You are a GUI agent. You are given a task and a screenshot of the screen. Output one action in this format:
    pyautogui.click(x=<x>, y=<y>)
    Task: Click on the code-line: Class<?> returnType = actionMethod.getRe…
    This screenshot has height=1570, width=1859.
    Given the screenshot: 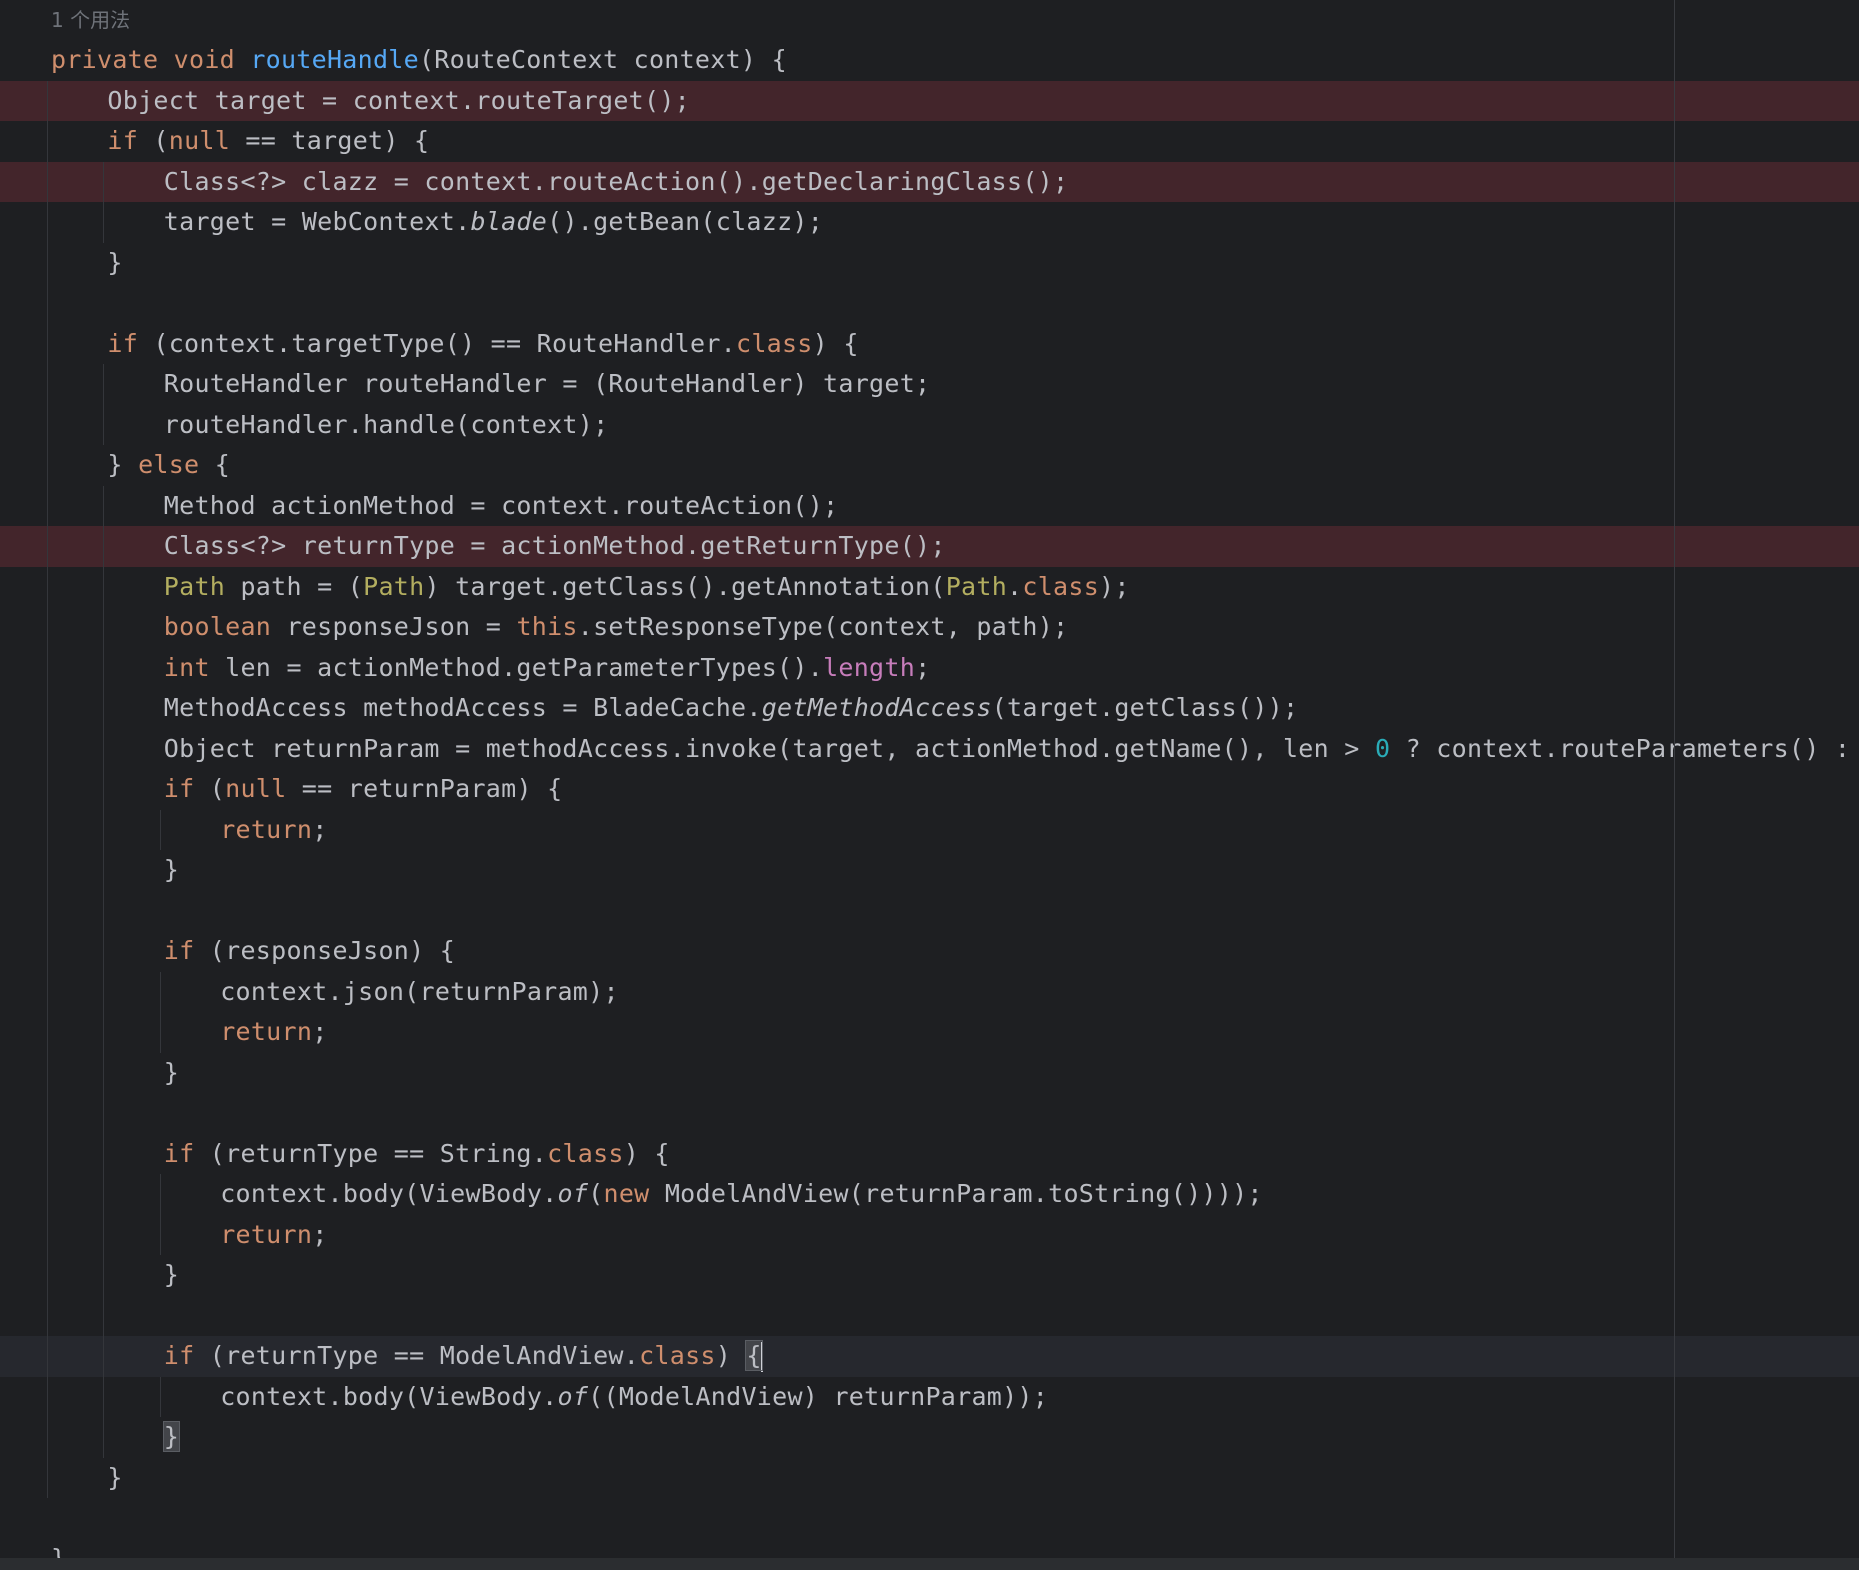 What is the action you would take?
    pyautogui.click(x=929, y=546)
    